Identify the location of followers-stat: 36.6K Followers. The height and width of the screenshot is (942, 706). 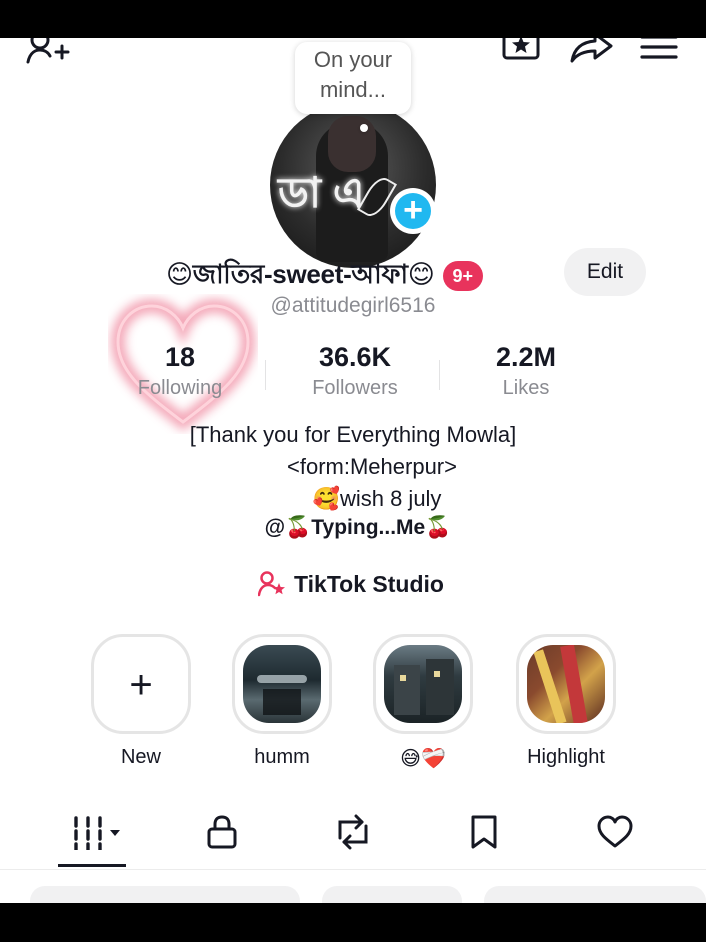
(355, 371).